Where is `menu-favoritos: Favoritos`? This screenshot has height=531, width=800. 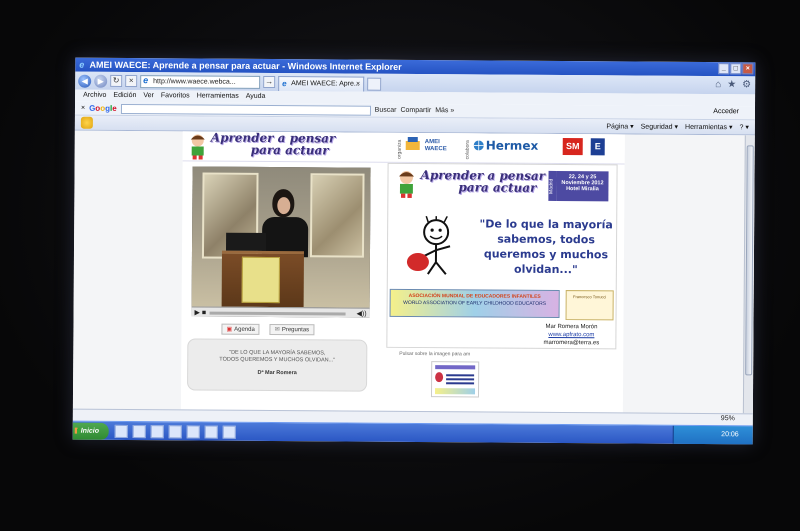
menu-favoritos: Favoritos is located at coordinates (175, 96).